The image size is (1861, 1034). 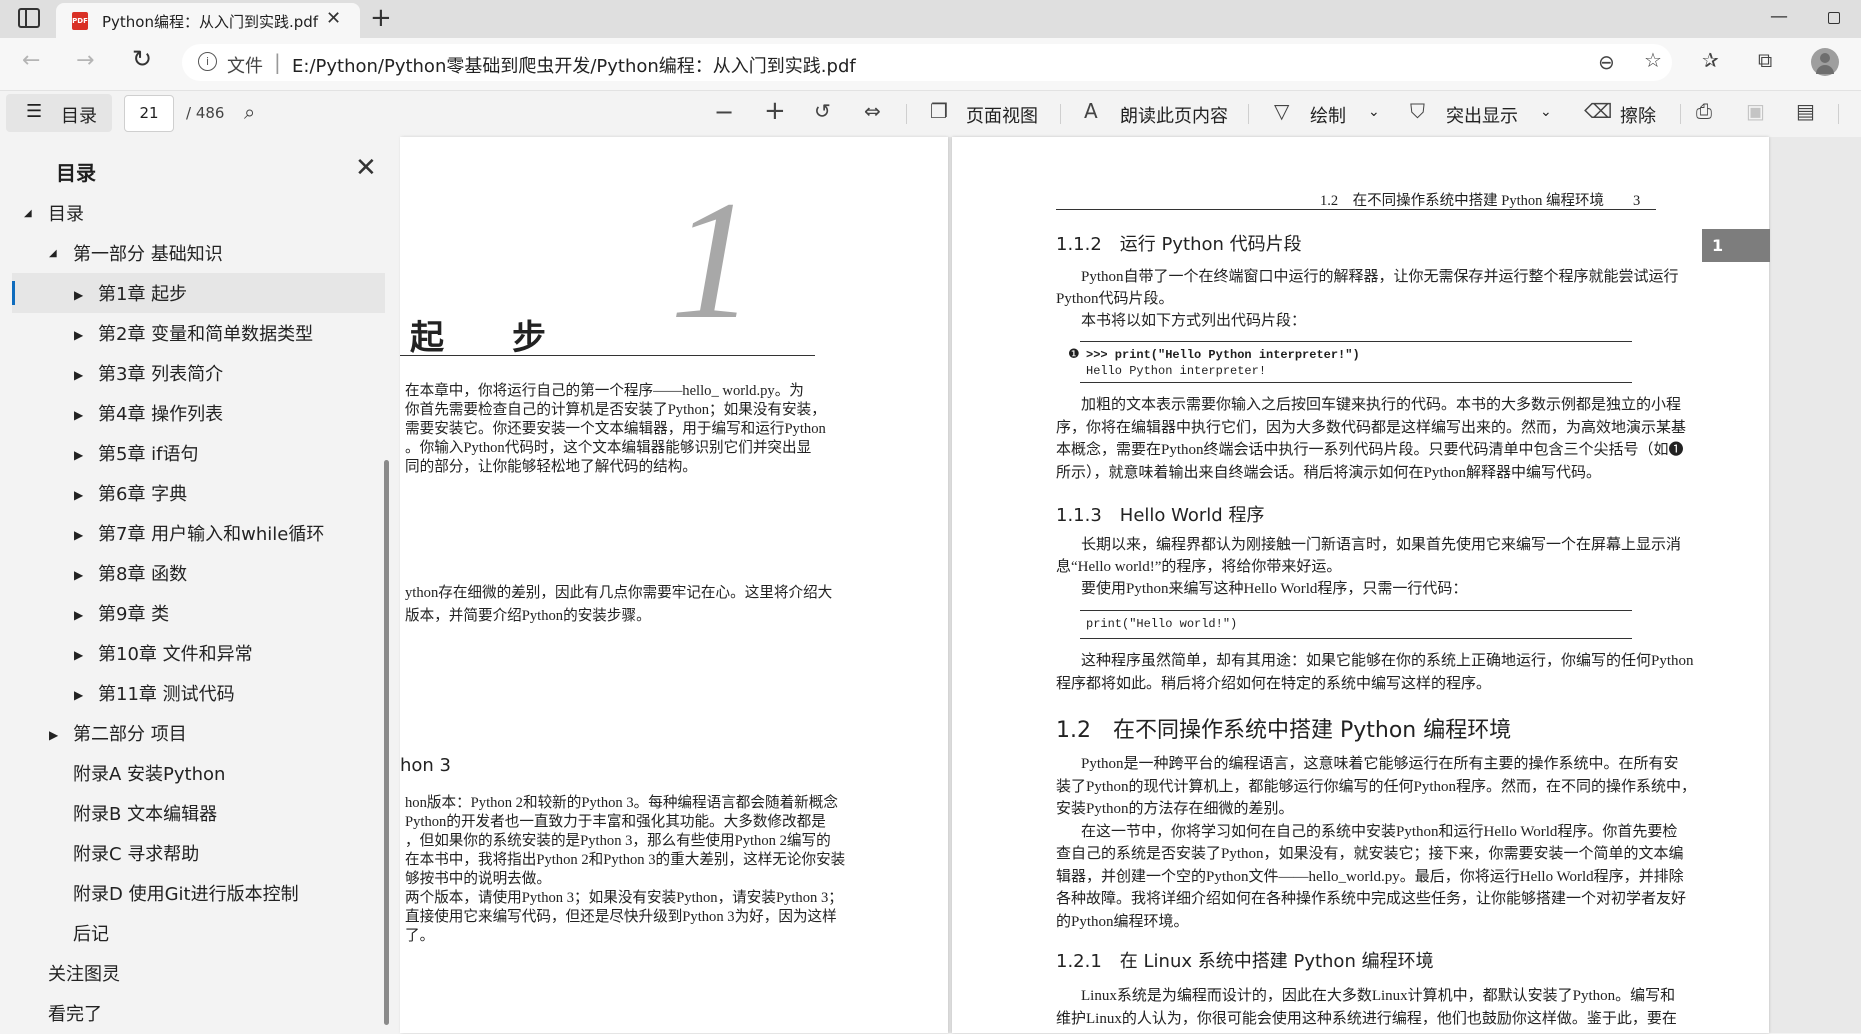 I want to click on toc-item: 附录B 文本编辑器, so click(x=145, y=815).